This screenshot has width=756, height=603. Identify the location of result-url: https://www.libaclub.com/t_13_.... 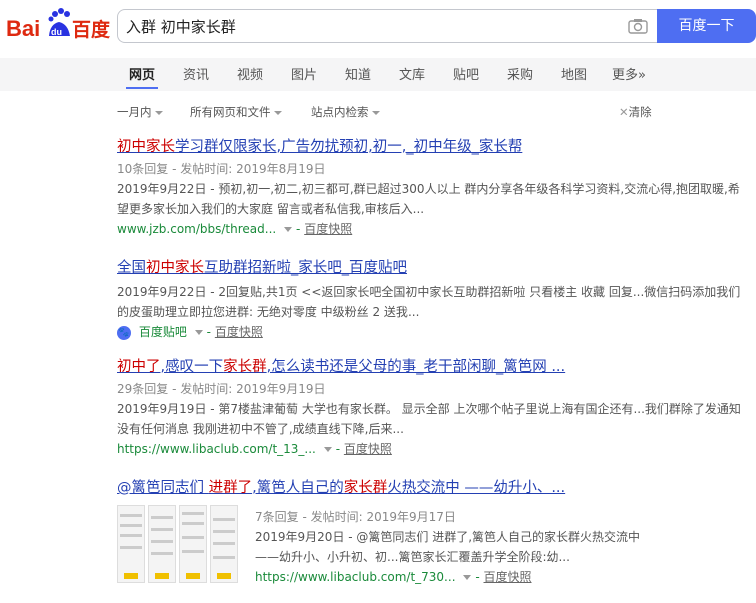
(216, 449).